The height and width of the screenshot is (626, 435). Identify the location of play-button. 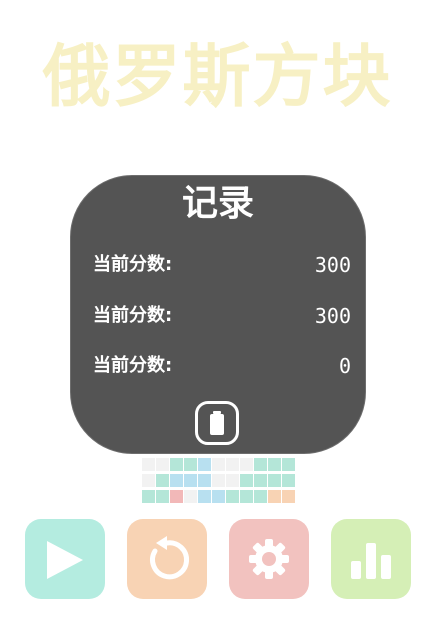
(65, 559).